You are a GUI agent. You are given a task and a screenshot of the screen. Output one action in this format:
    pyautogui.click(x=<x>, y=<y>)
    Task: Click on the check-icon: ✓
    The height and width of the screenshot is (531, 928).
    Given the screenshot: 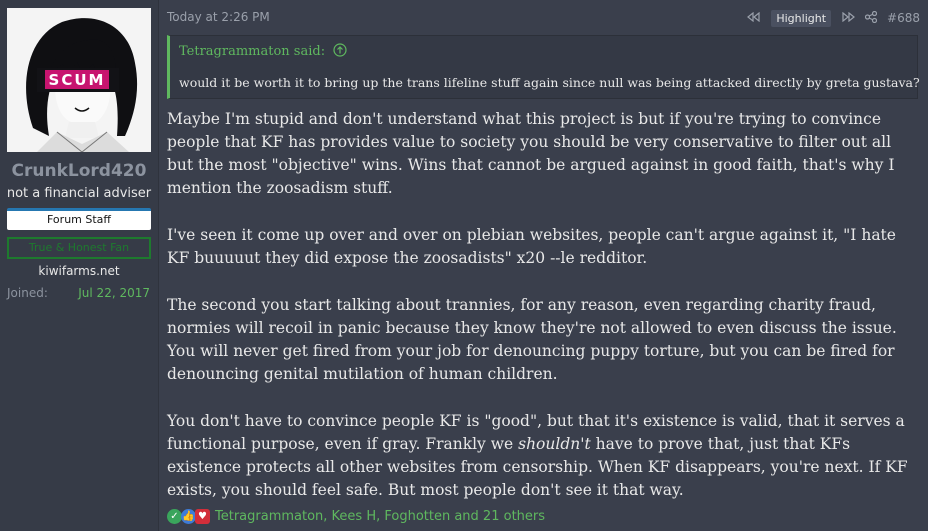 What is the action you would take?
    pyautogui.click(x=174, y=516)
    